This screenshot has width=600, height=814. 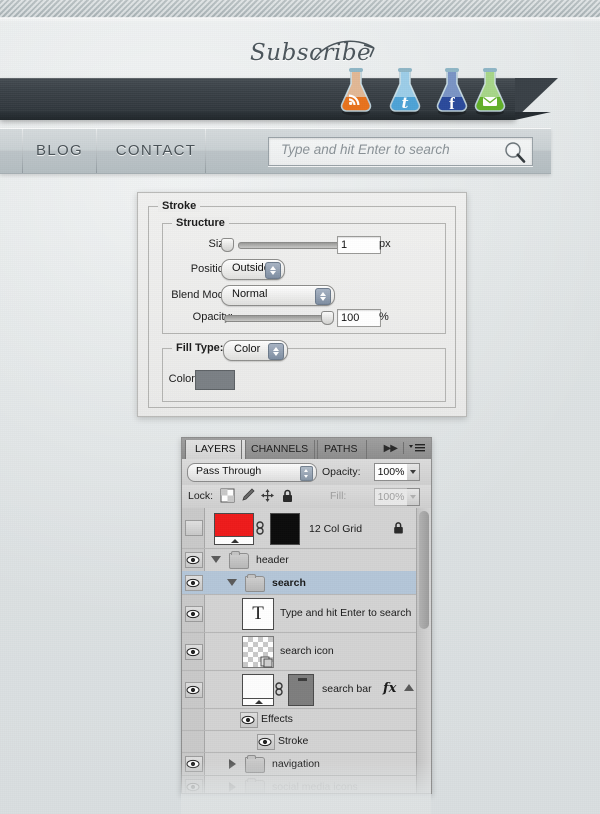 I want to click on all-lock-icon, so click(x=287, y=495).